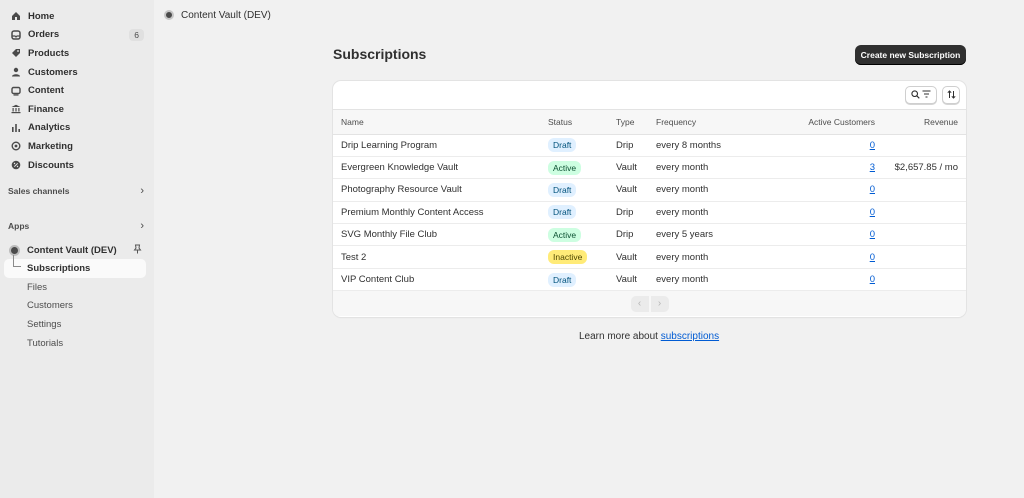 The width and height of the screenshot is (1024, 498). I want to click on app-title: Content Vault (DEV), so click(226, 15).